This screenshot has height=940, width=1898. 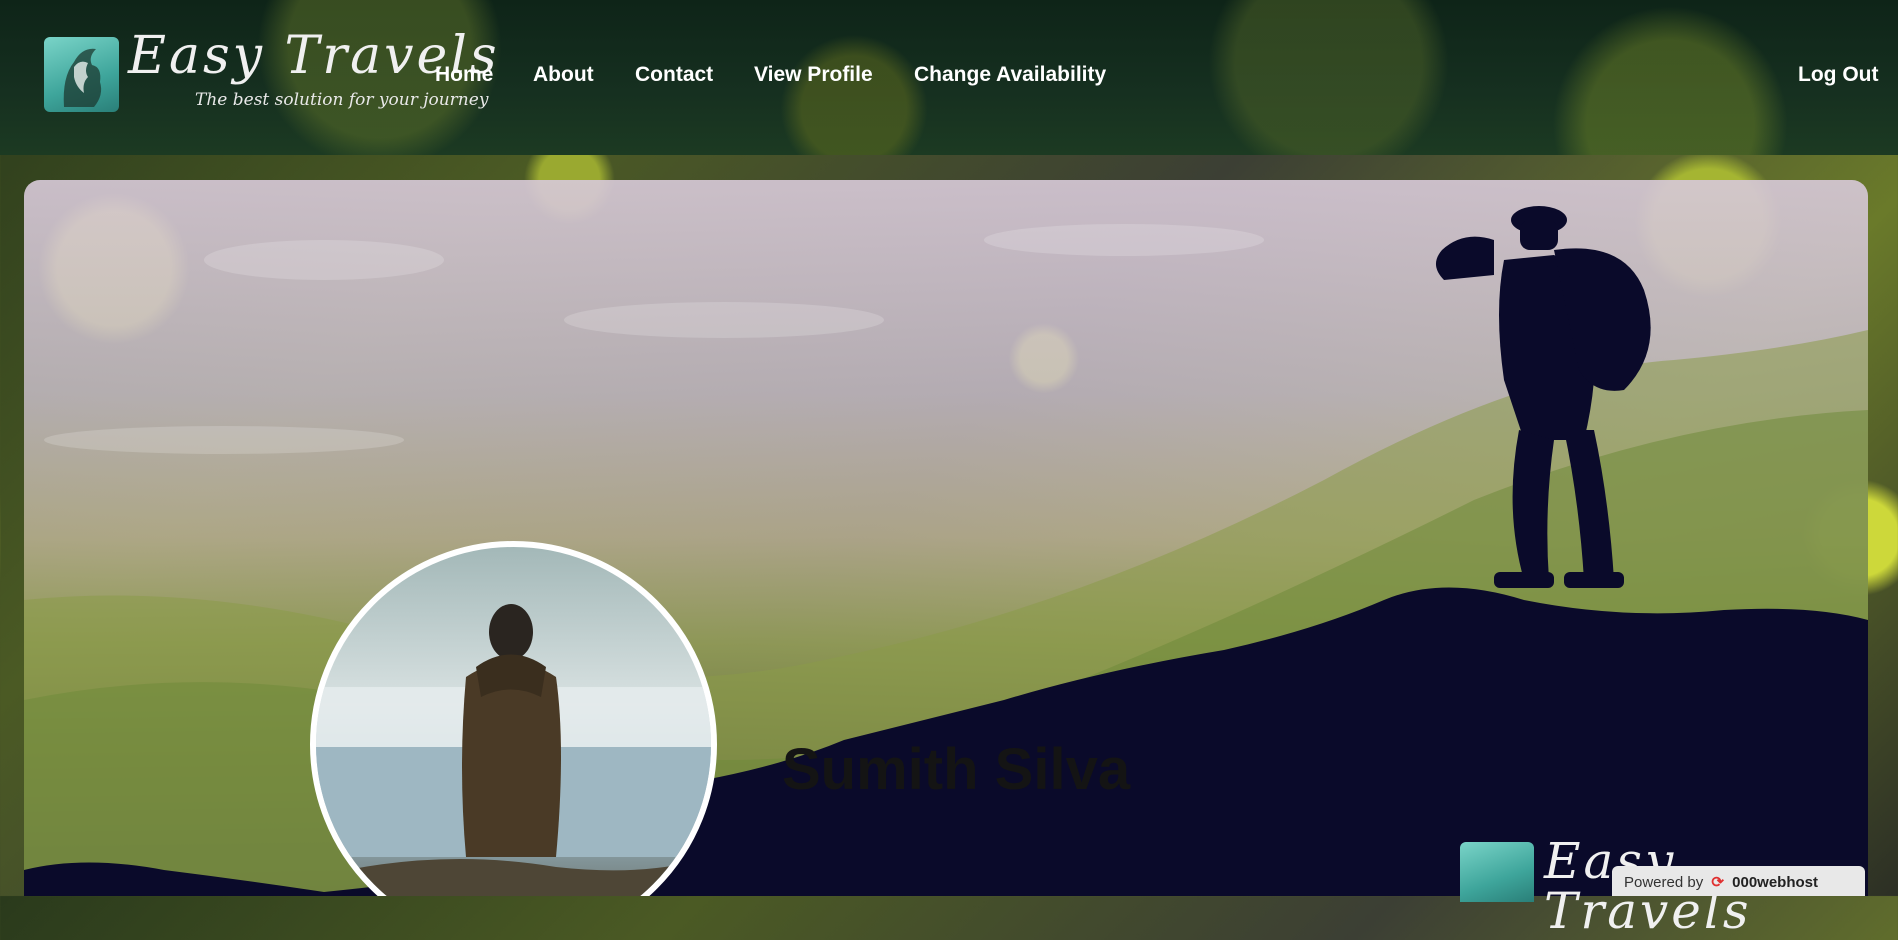 I want to click on powered-by-badge: Powered by ⟳ 000webhost, so click(x=1738, y=881).